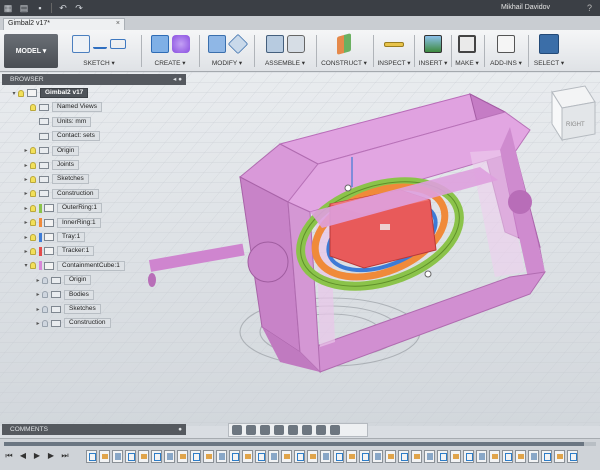  I want to click on assemble-group: ASSEMBLE ▾, so click(285, 51).